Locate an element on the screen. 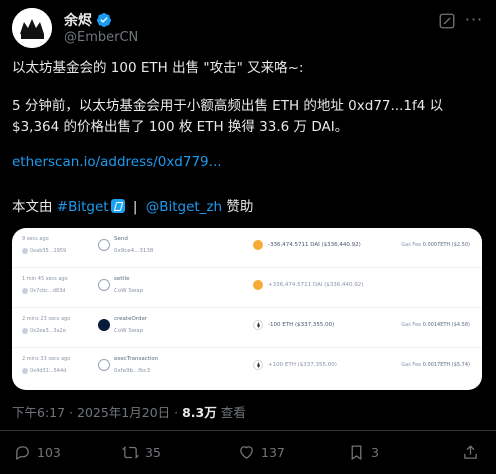  action-bar: 103 35 137 3 is located at coordinates (249, 454).